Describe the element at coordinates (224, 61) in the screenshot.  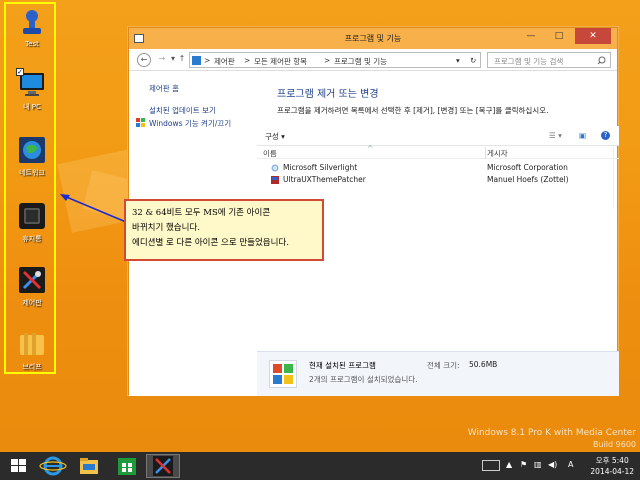
I see `breadcrumb-control-panel: 제어판` at that location.